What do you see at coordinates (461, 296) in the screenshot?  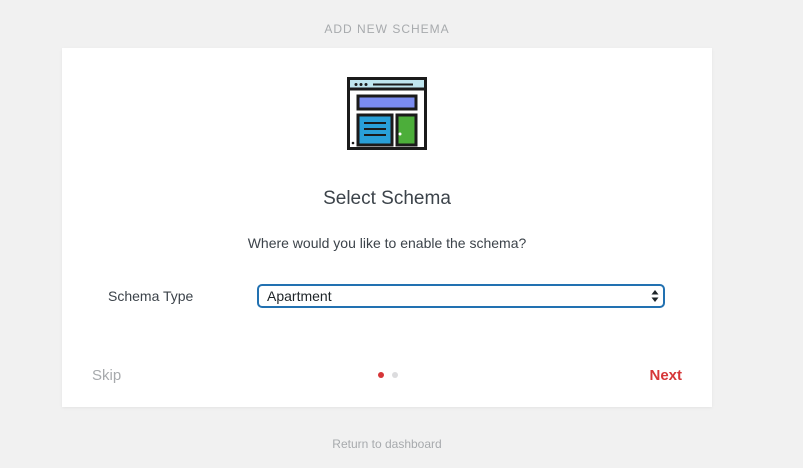 I see `schema-type-select: Apartment` at bounding box center [461, 296].